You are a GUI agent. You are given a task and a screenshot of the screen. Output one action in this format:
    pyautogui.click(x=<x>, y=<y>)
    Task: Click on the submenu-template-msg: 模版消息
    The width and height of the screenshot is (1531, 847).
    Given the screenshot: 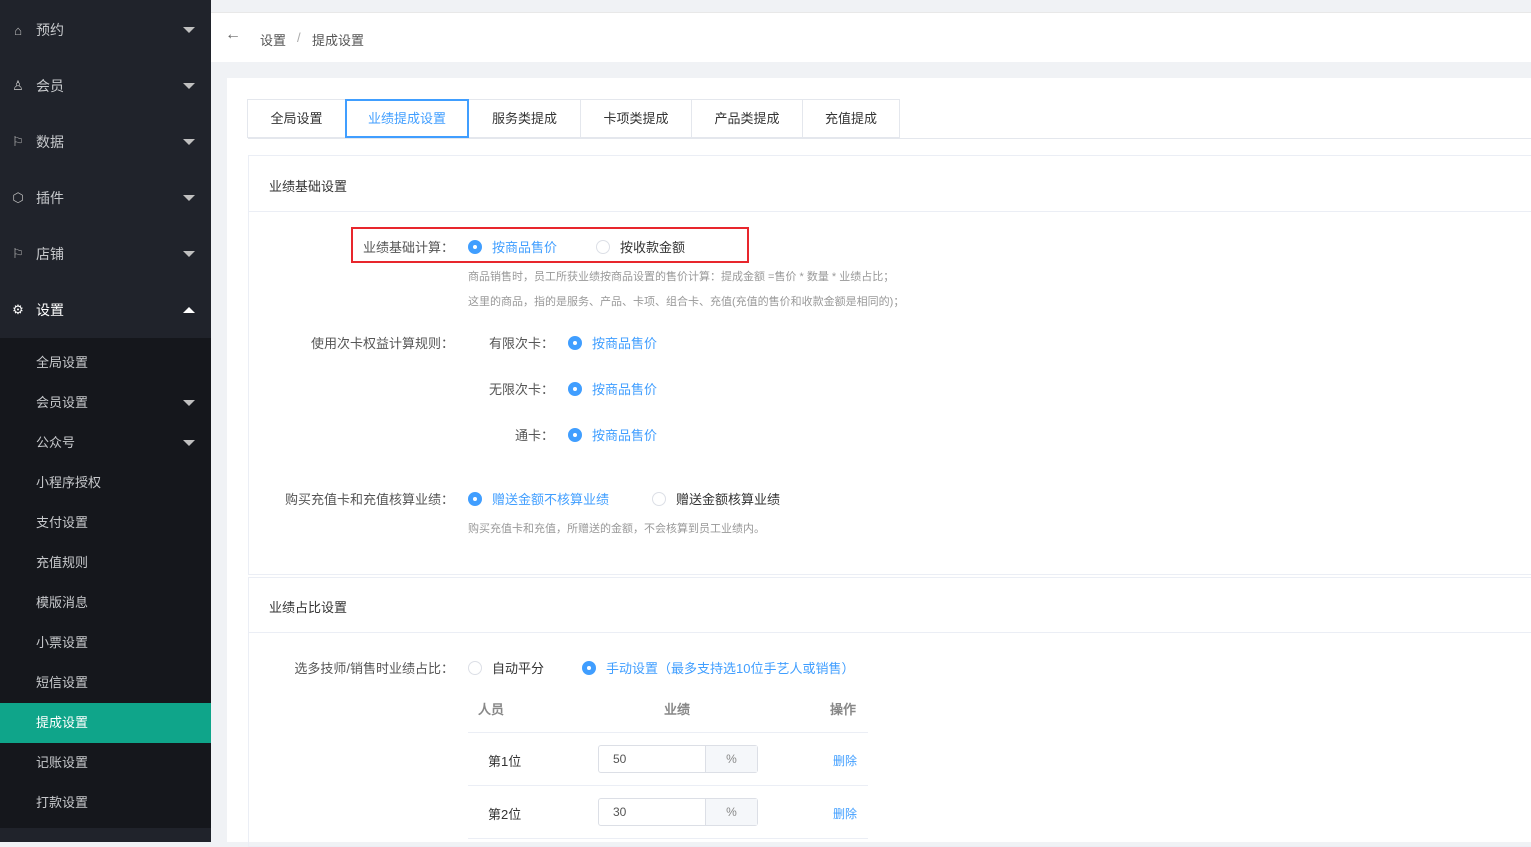 What is the action you would take?
    pyautogui.click(x=105, y=603)
    